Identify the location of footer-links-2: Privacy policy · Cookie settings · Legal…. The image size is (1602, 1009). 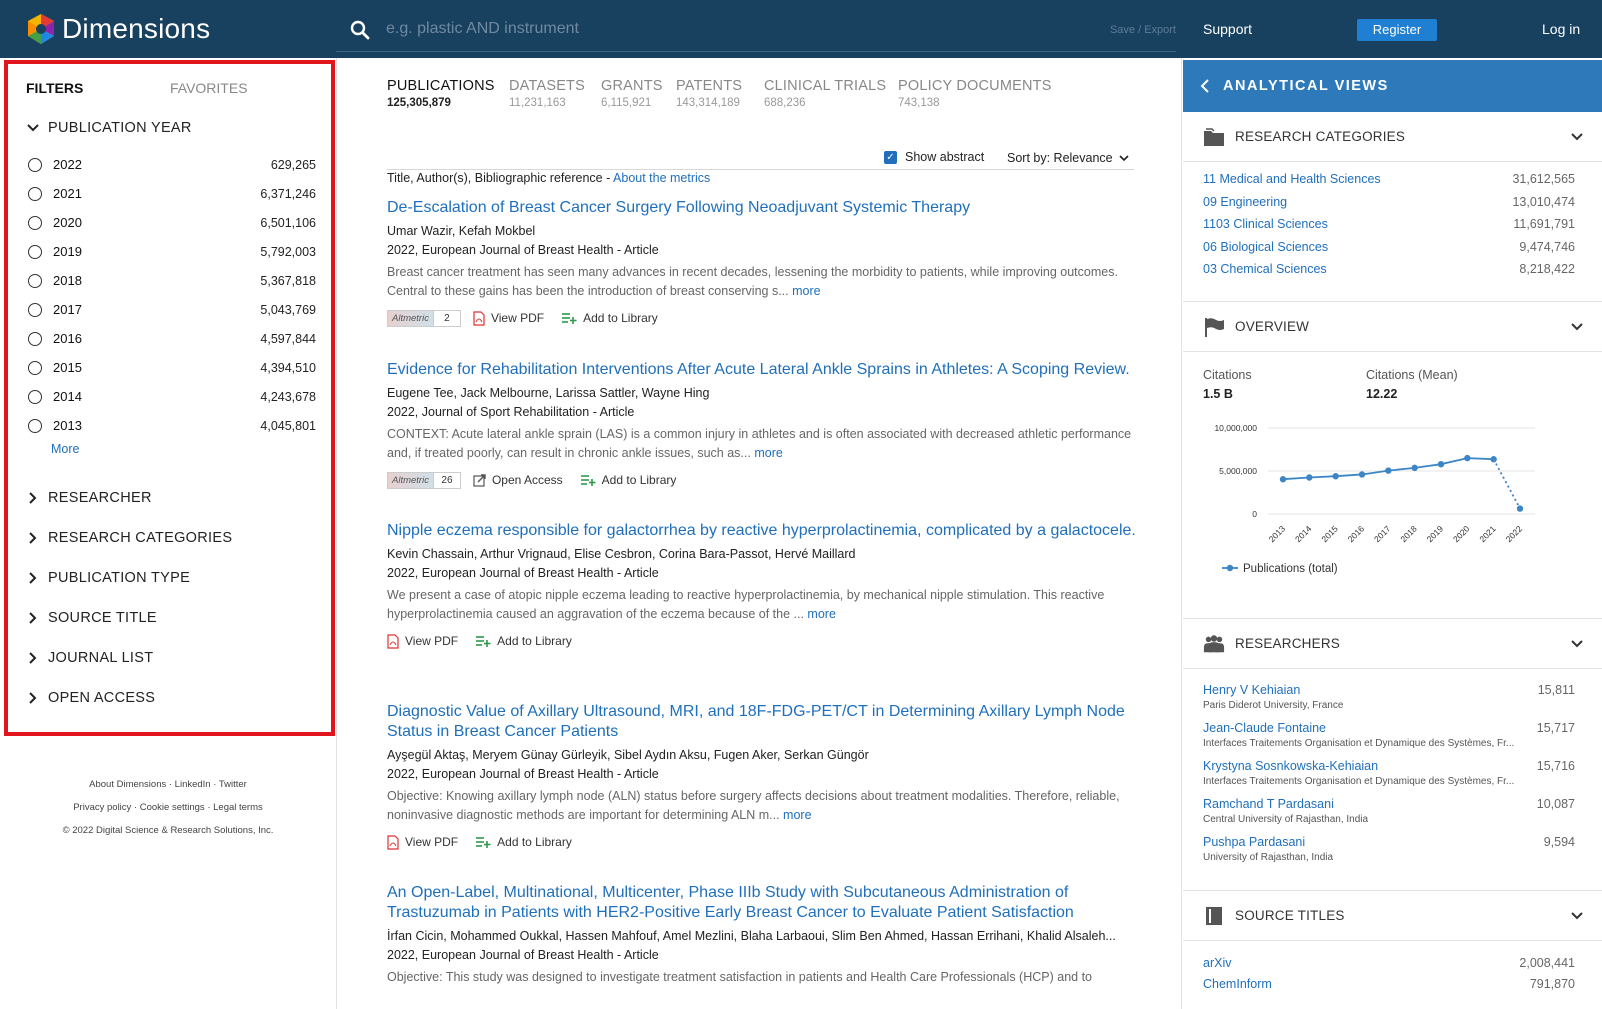
(168, 807).